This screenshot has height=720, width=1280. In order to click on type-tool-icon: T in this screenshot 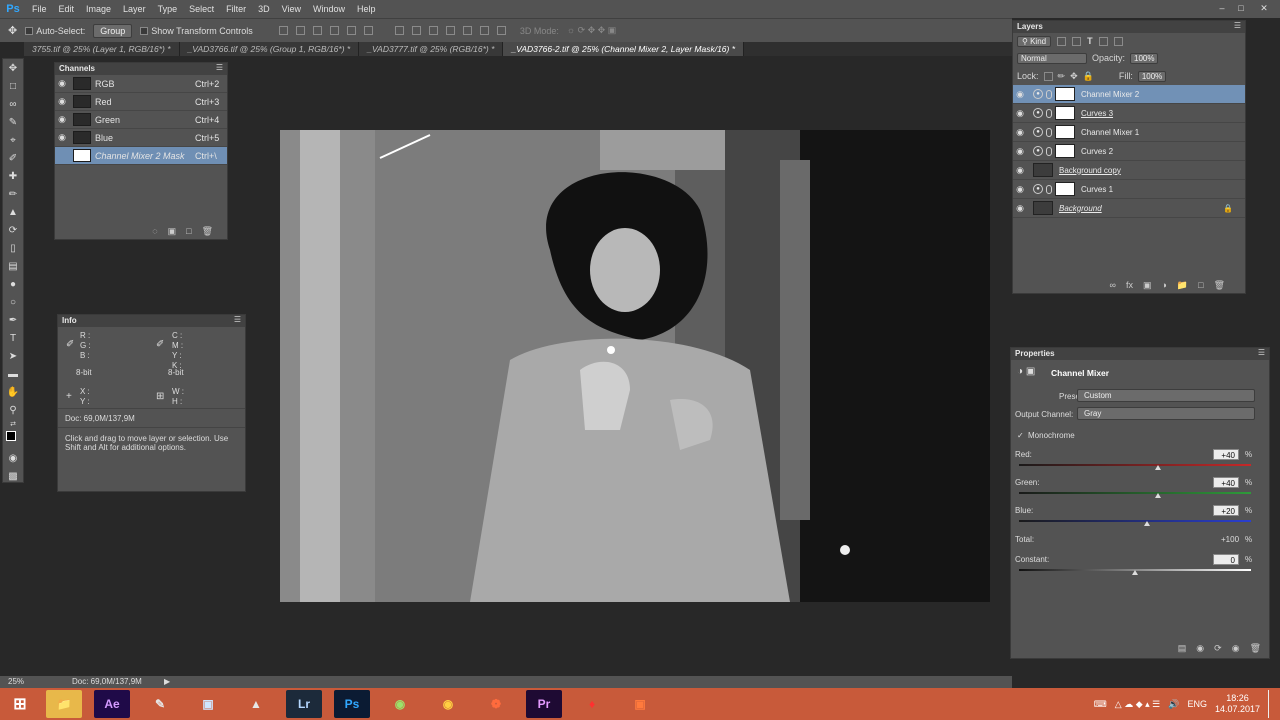, I will do `click(13, 338)`.